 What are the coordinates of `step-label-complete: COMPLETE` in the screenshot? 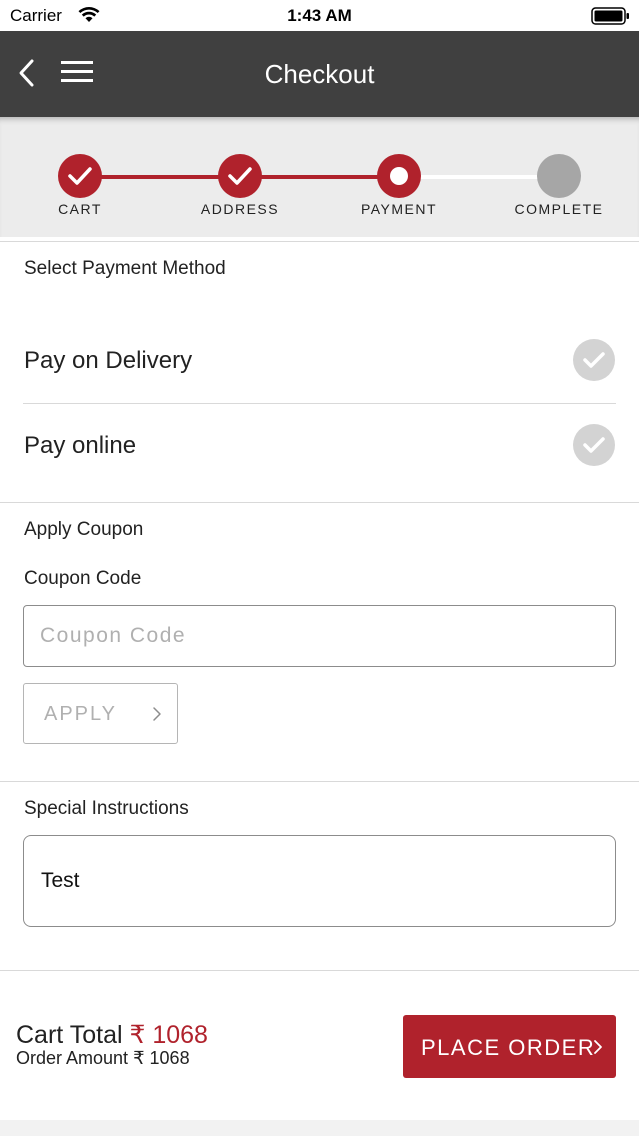 It's located at (559, 209).